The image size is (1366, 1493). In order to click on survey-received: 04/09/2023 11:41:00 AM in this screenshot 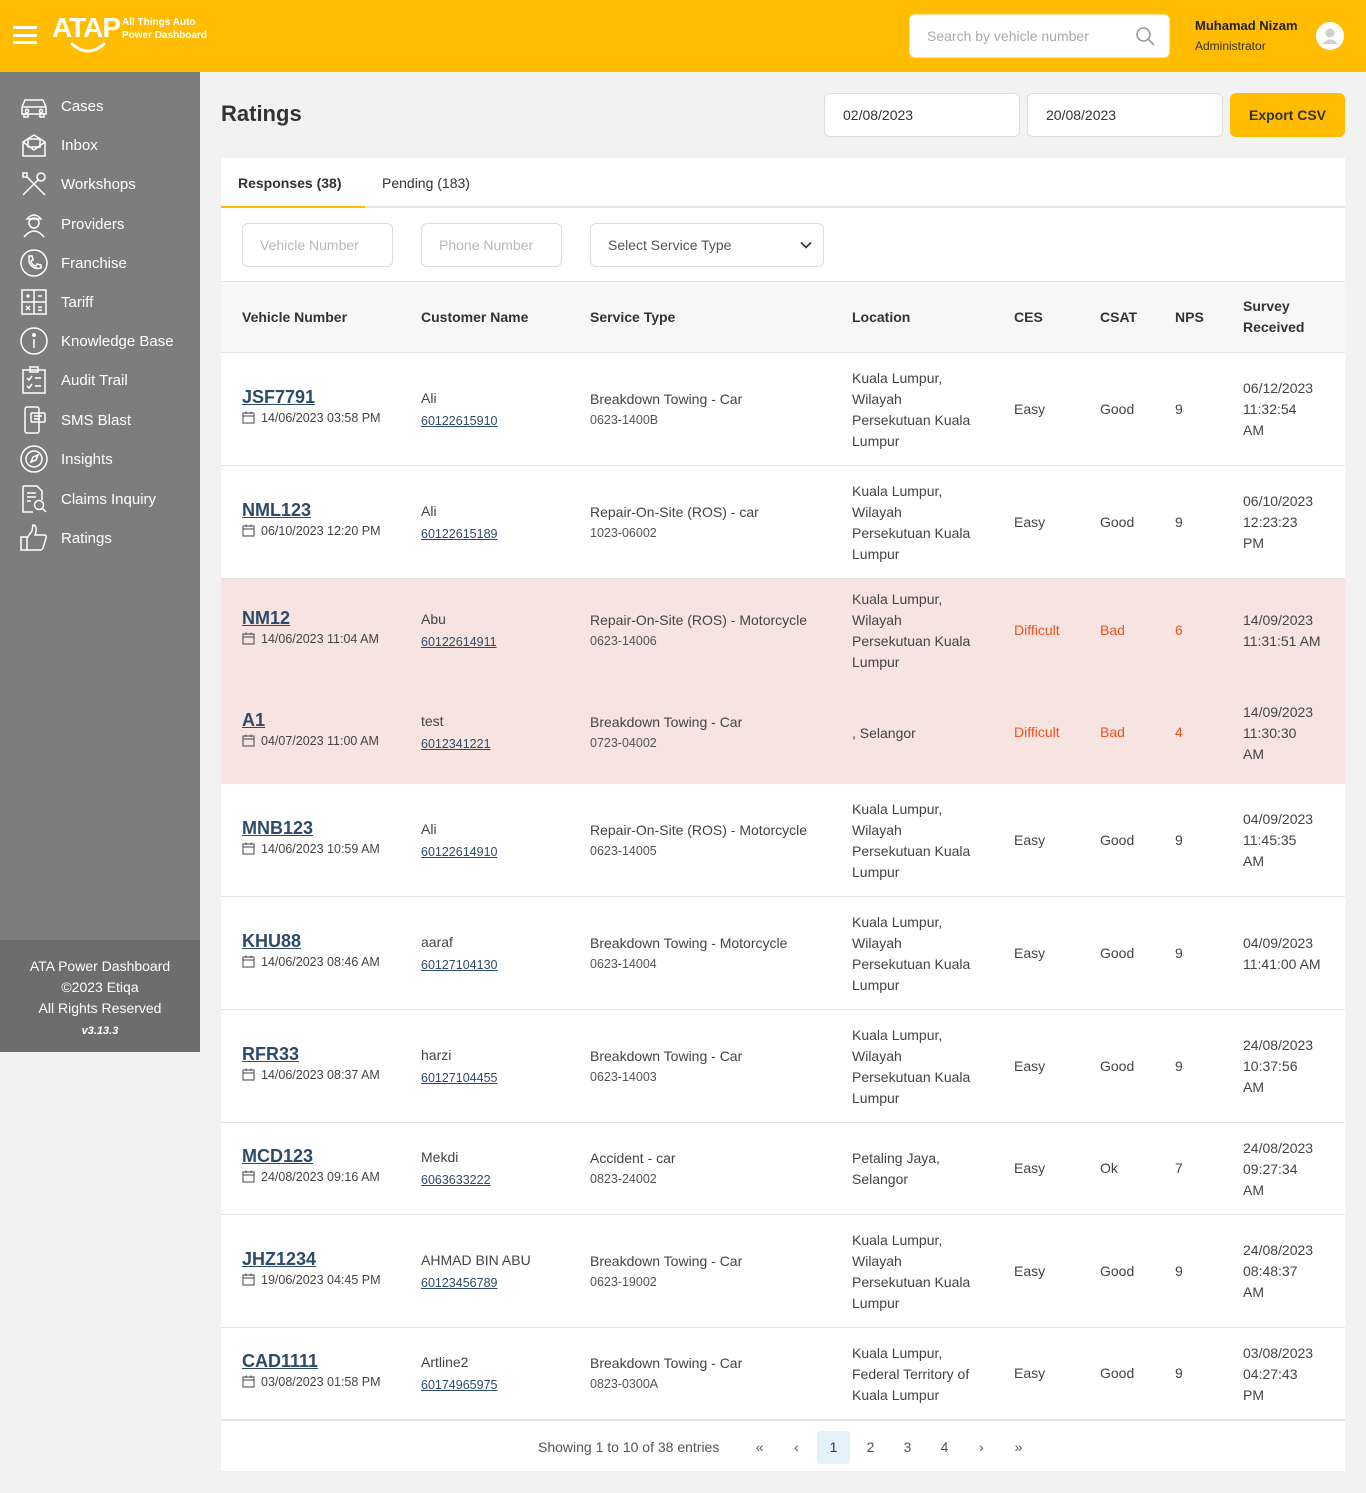, I will do `click(1282, 954)`.